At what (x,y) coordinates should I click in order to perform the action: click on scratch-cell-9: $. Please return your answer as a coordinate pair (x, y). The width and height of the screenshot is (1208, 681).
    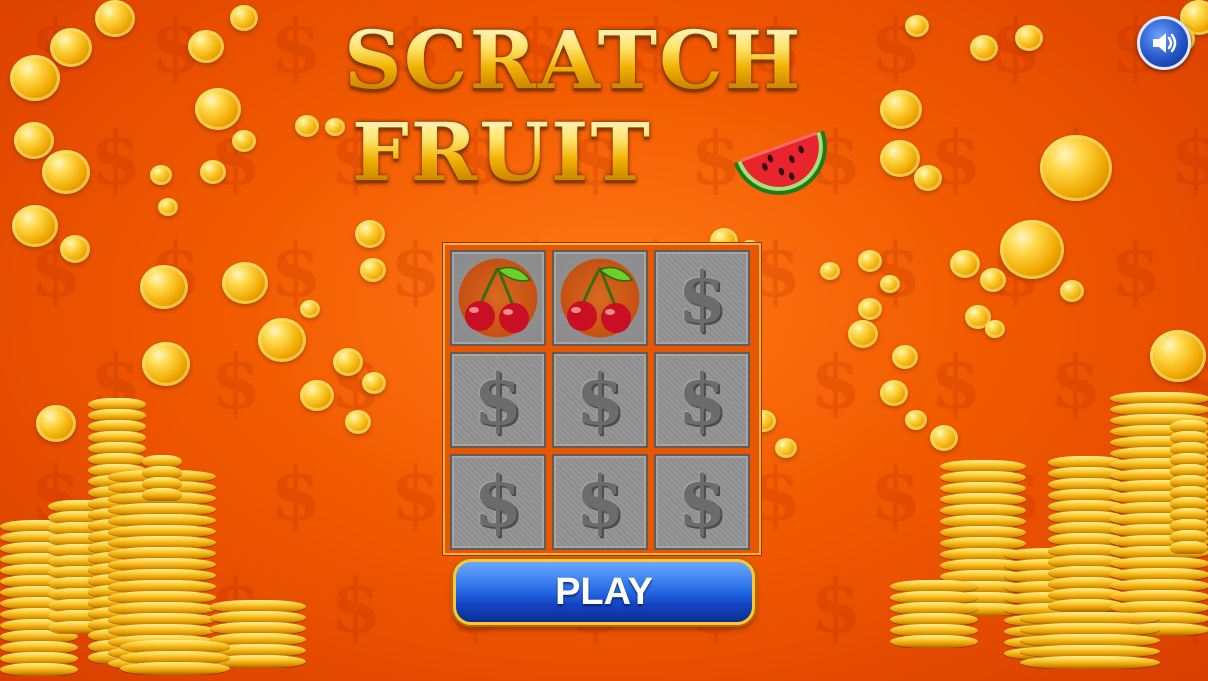
    Looking at the image, I should click on (702, 502).